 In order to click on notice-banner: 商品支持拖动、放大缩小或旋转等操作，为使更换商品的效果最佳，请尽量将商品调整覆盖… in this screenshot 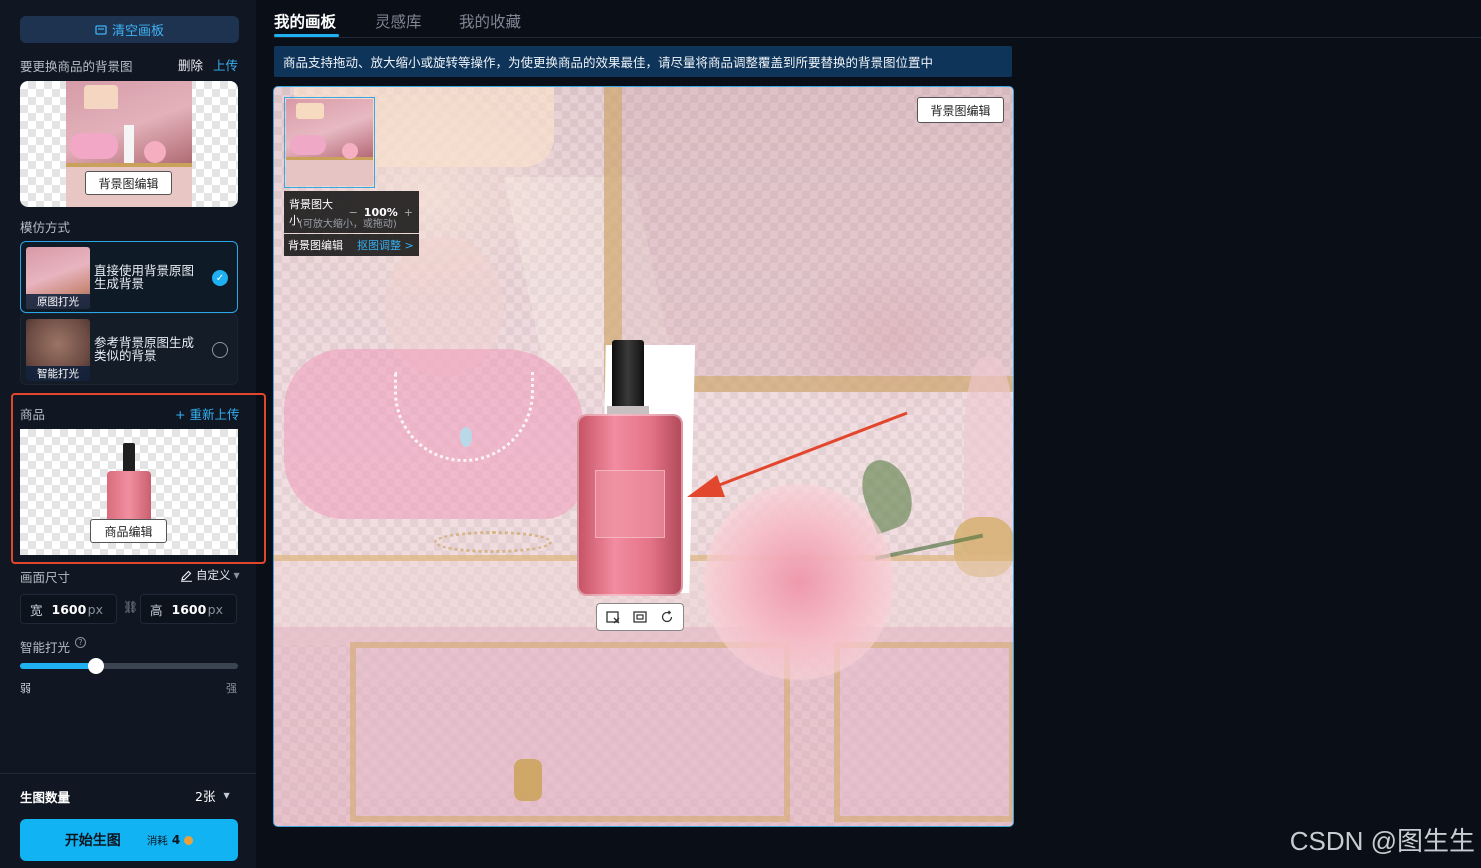, I will do `click(643, 61)`.